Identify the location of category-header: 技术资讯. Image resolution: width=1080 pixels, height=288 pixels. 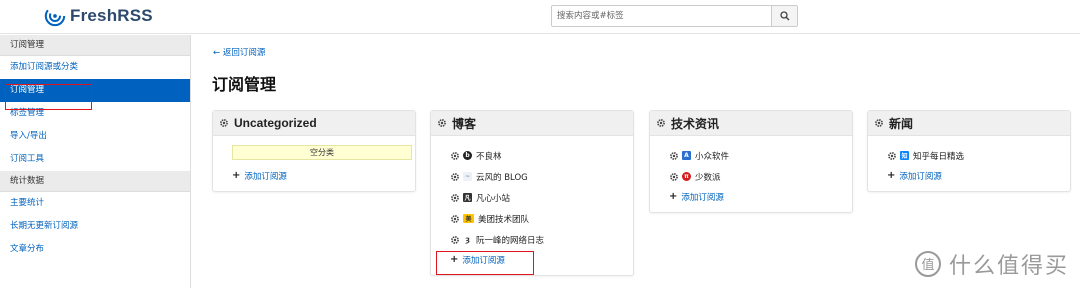
(751, 123).